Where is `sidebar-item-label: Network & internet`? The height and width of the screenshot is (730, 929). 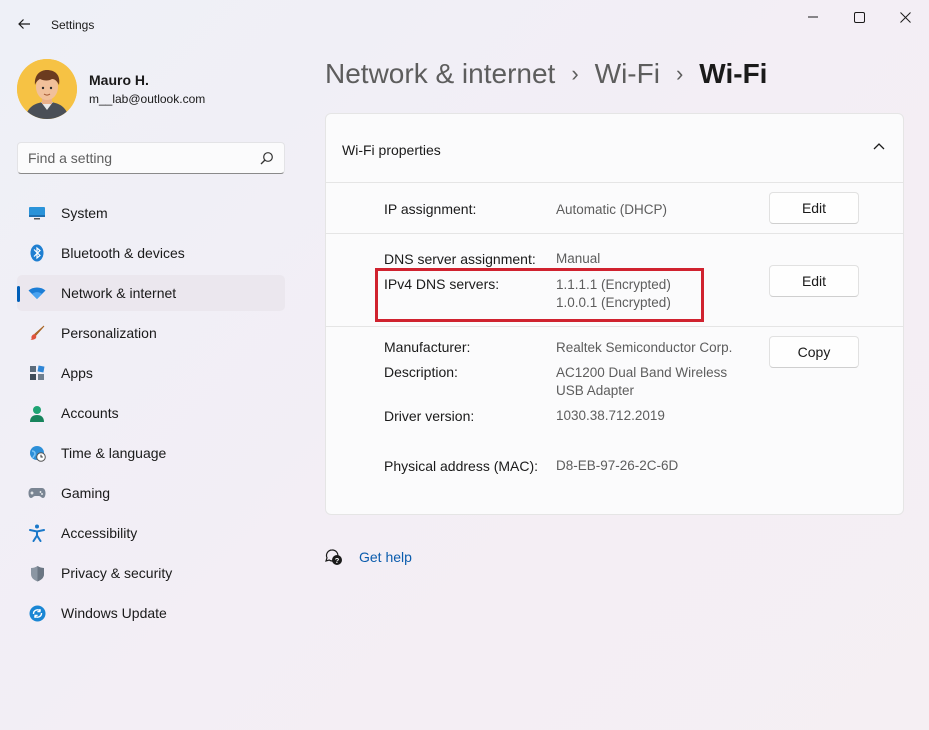 sidebar-item-label: Network & internet is located at coordinates (119, 293).